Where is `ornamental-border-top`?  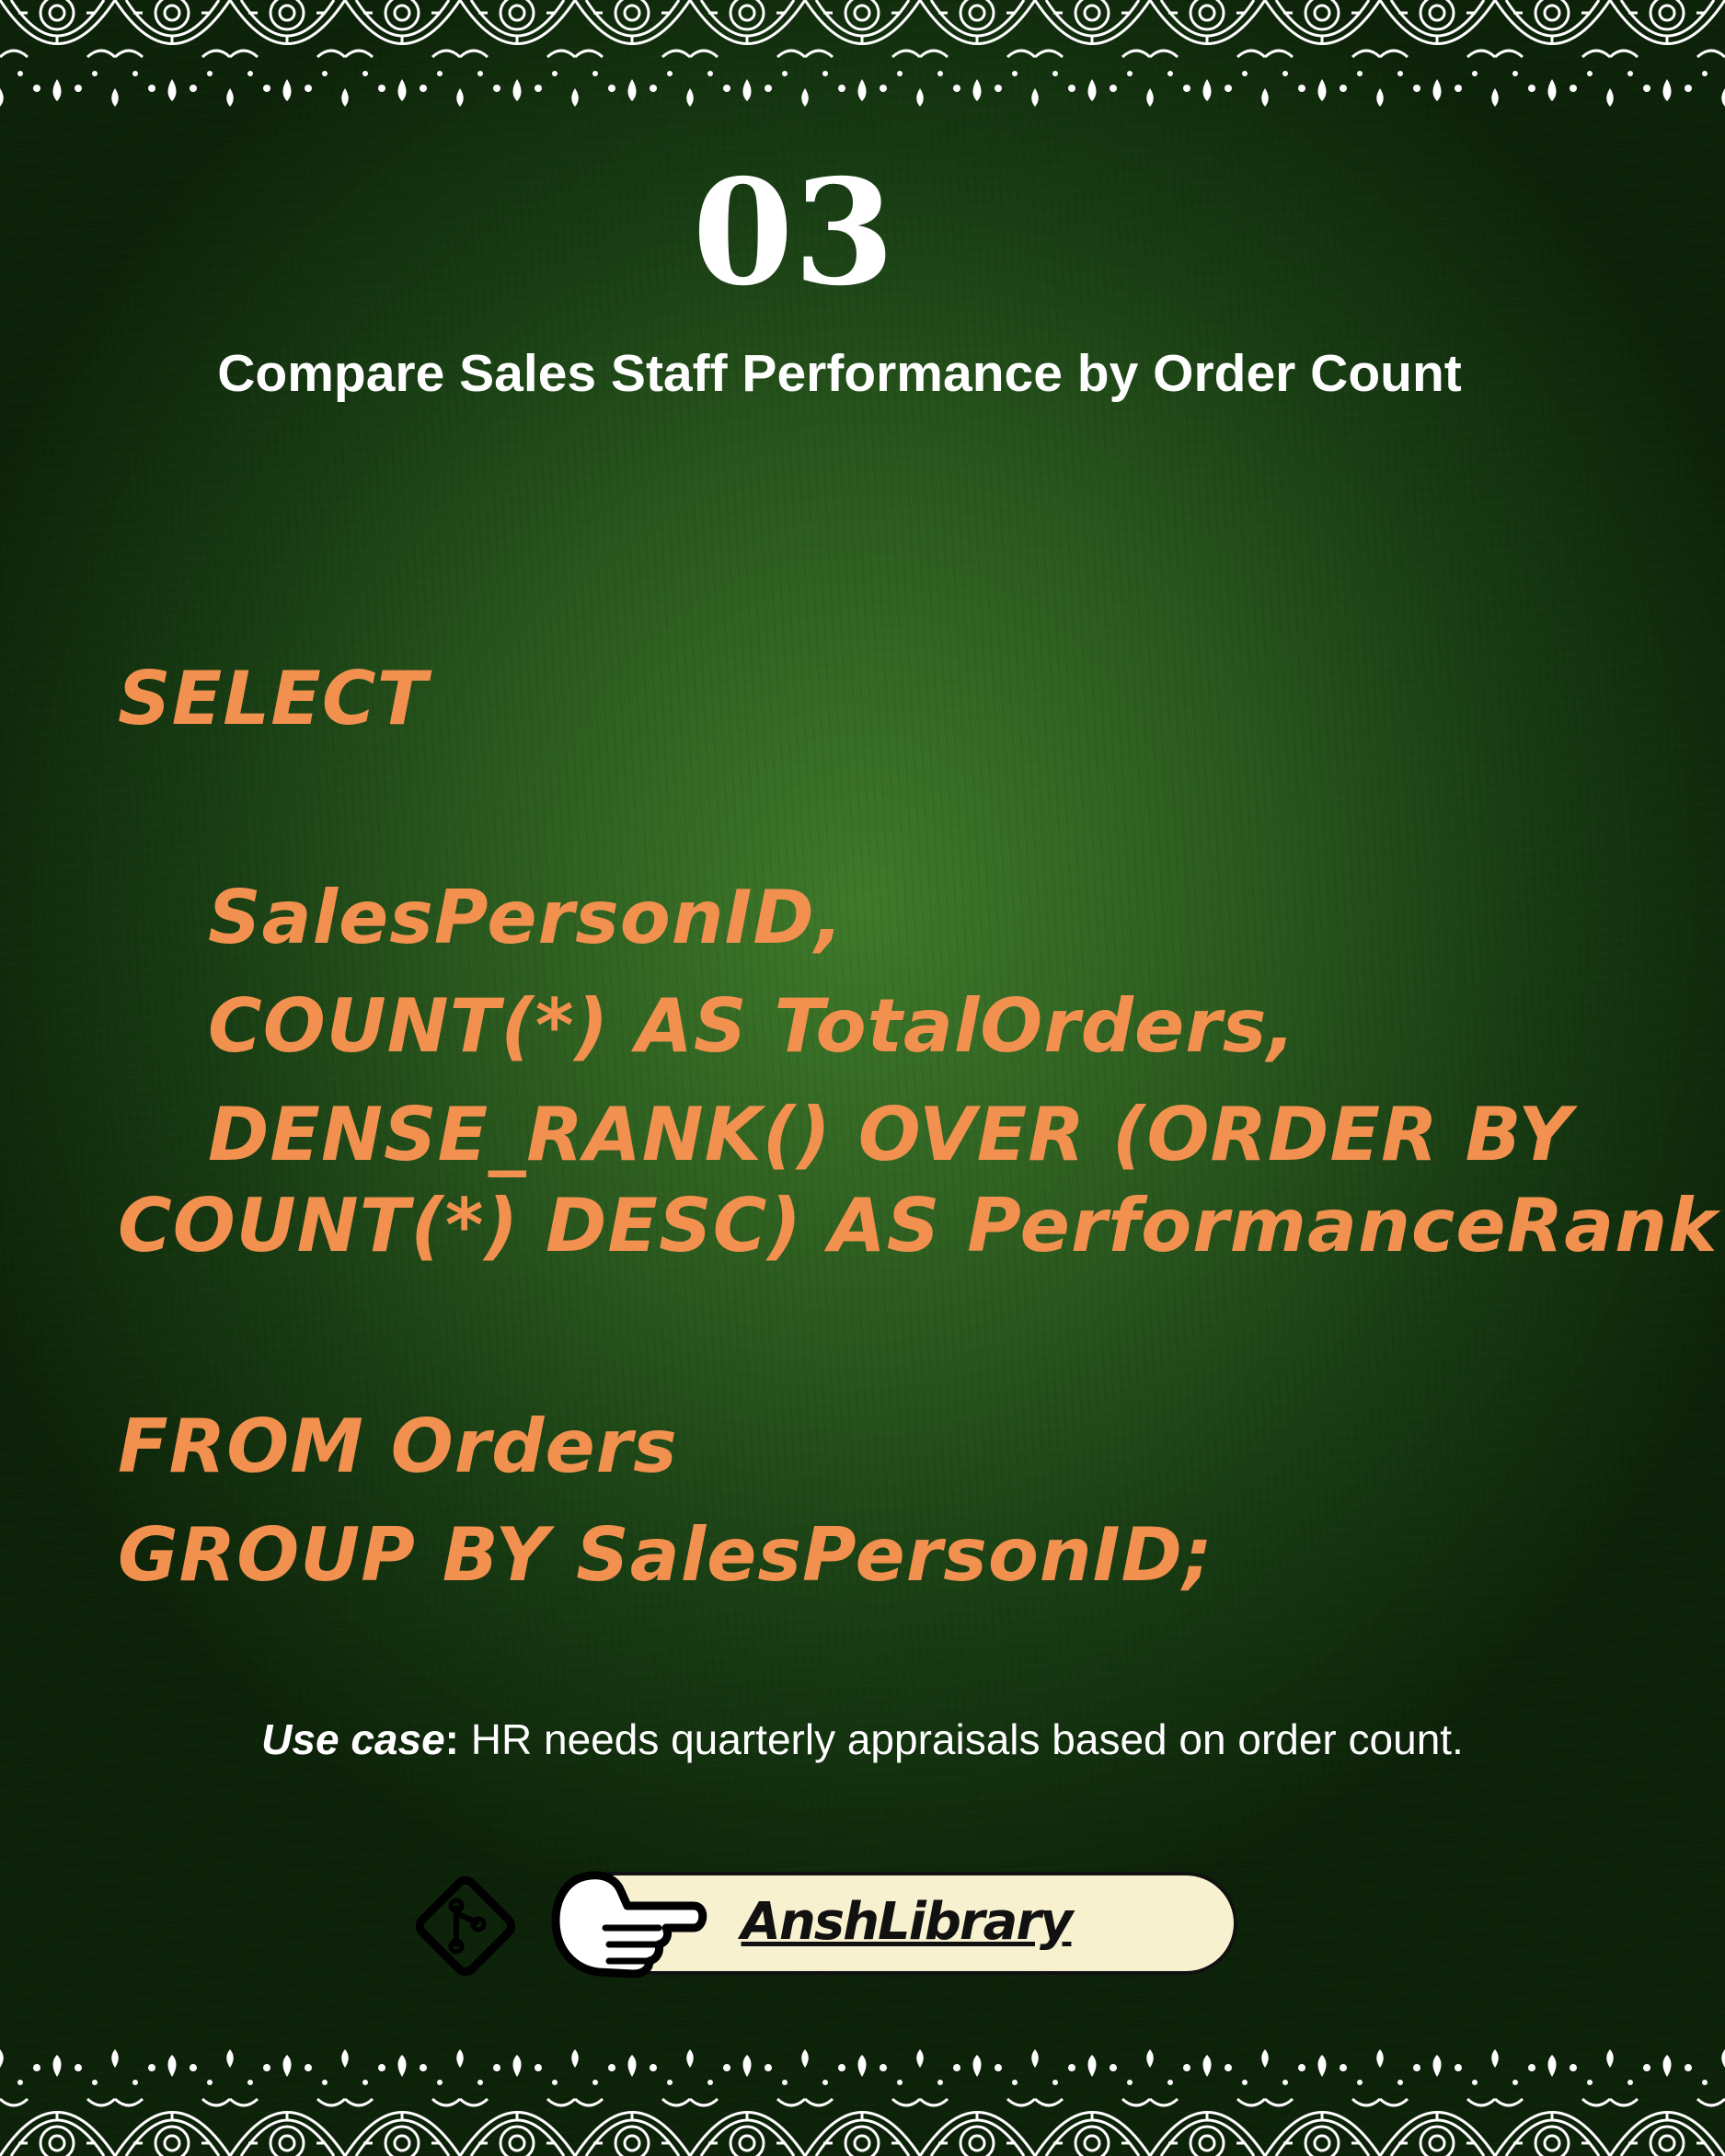 ornamental-border-top is located at coordinates (862, 58).